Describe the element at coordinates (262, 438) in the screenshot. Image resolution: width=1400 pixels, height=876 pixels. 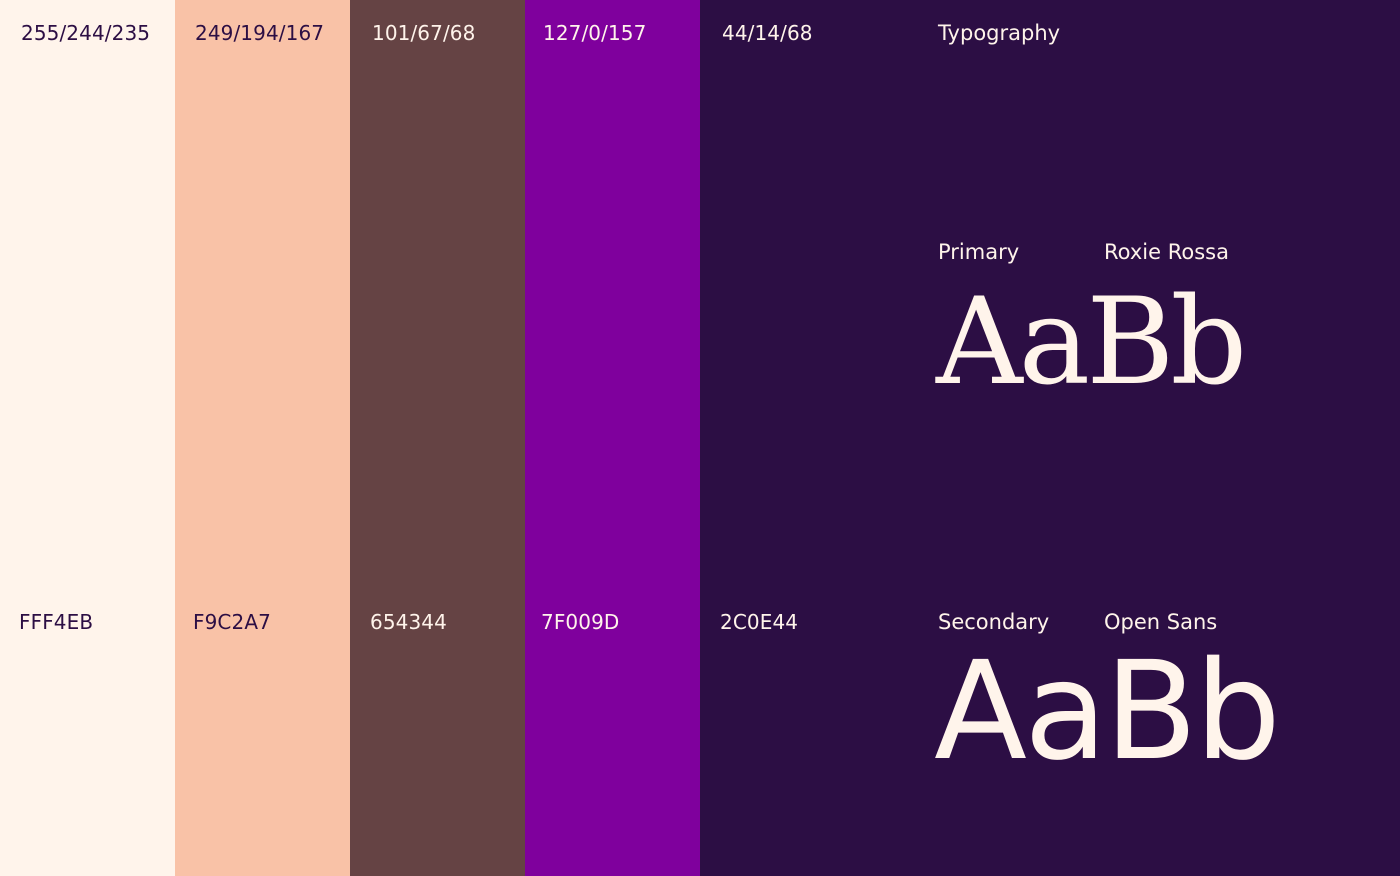
I see `swatch-peach: 249/194/167 F9C2A7` at that location.